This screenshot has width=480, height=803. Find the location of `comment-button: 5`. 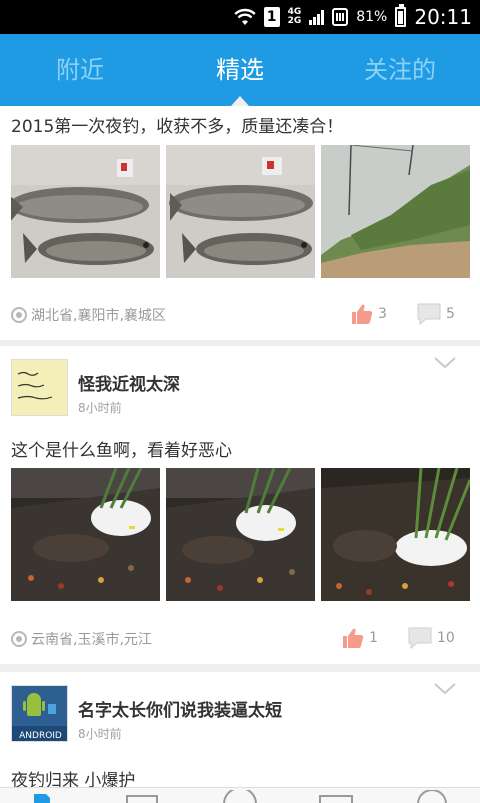

comment-button: 5 is located at coordinates (435, 314).